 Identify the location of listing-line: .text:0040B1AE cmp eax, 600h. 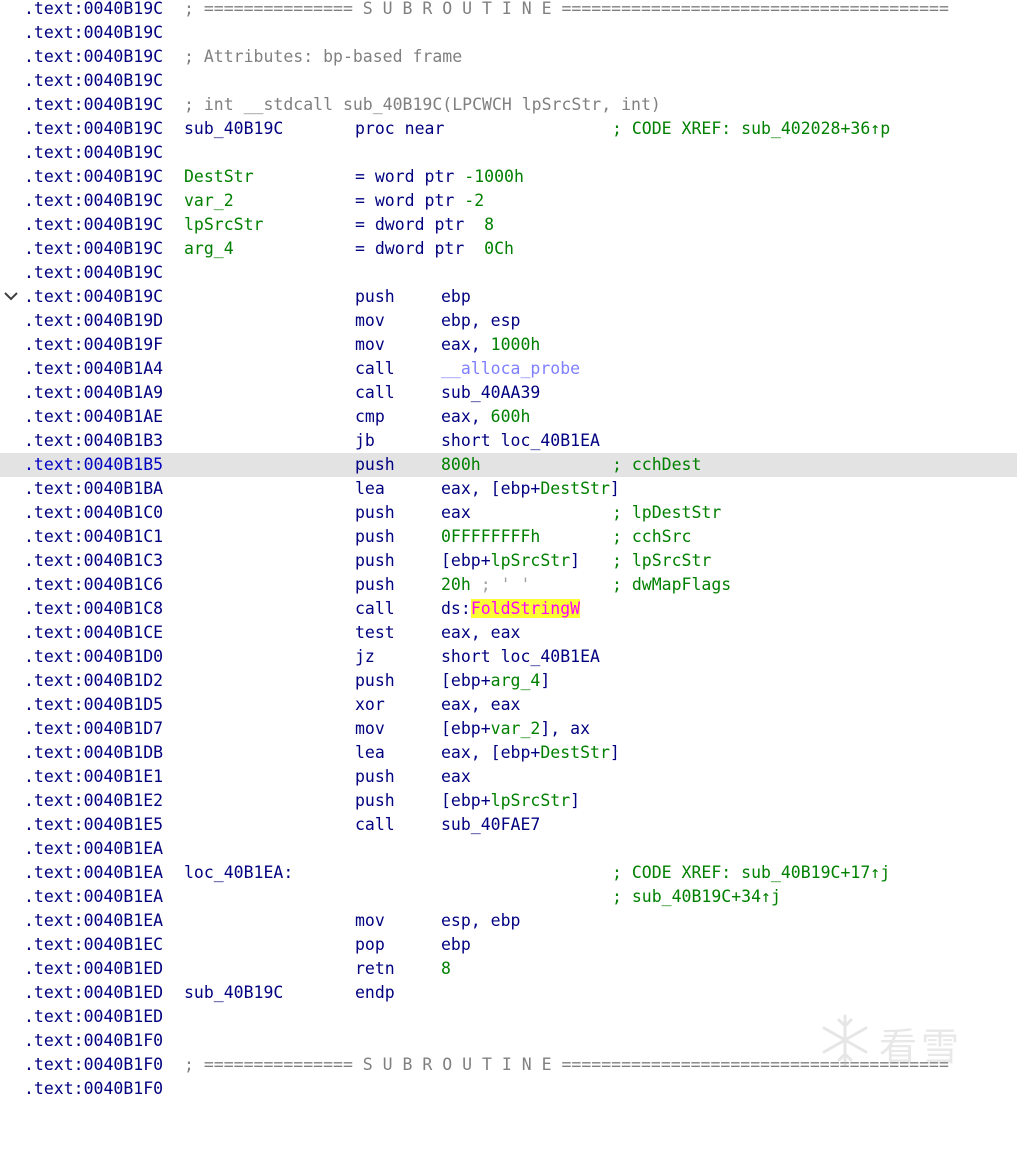
(508, 417).